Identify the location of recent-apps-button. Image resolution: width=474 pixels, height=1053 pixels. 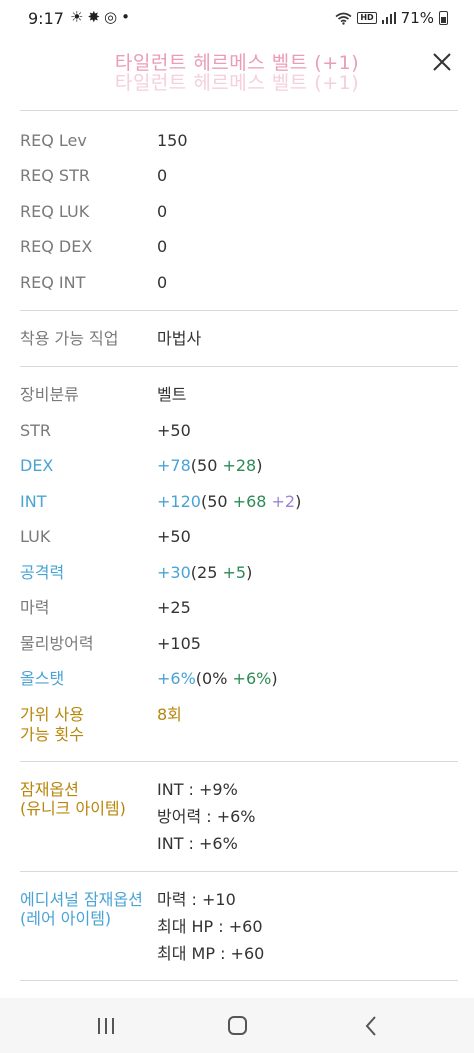
(106, 1026).